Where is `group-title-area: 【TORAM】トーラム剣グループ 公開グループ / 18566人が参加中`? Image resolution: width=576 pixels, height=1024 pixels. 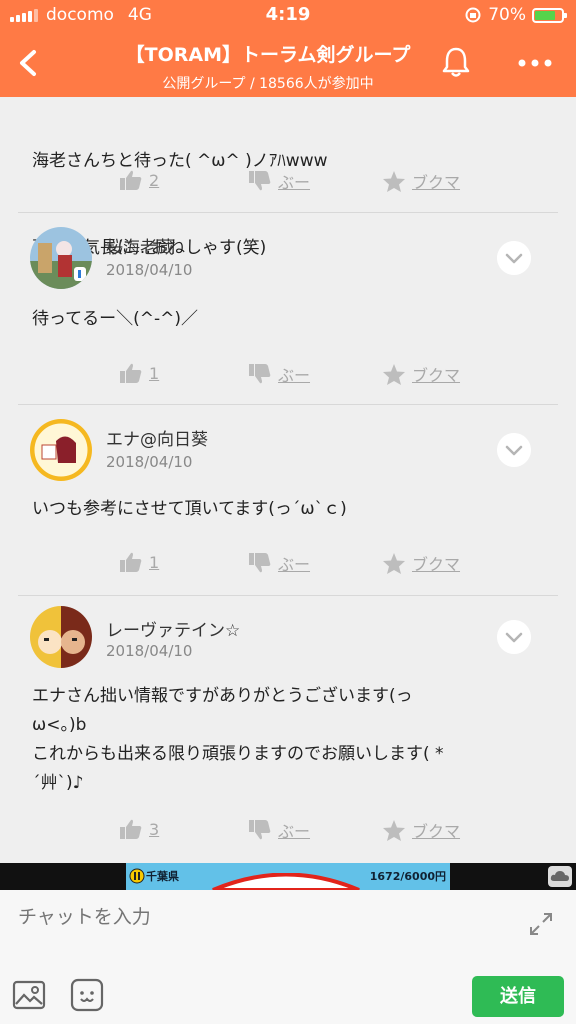 group-title-area: 【TORAM】トーラム剣グループ 公開グループ / 18566人が参加中 is located at coordinates (268, 66).